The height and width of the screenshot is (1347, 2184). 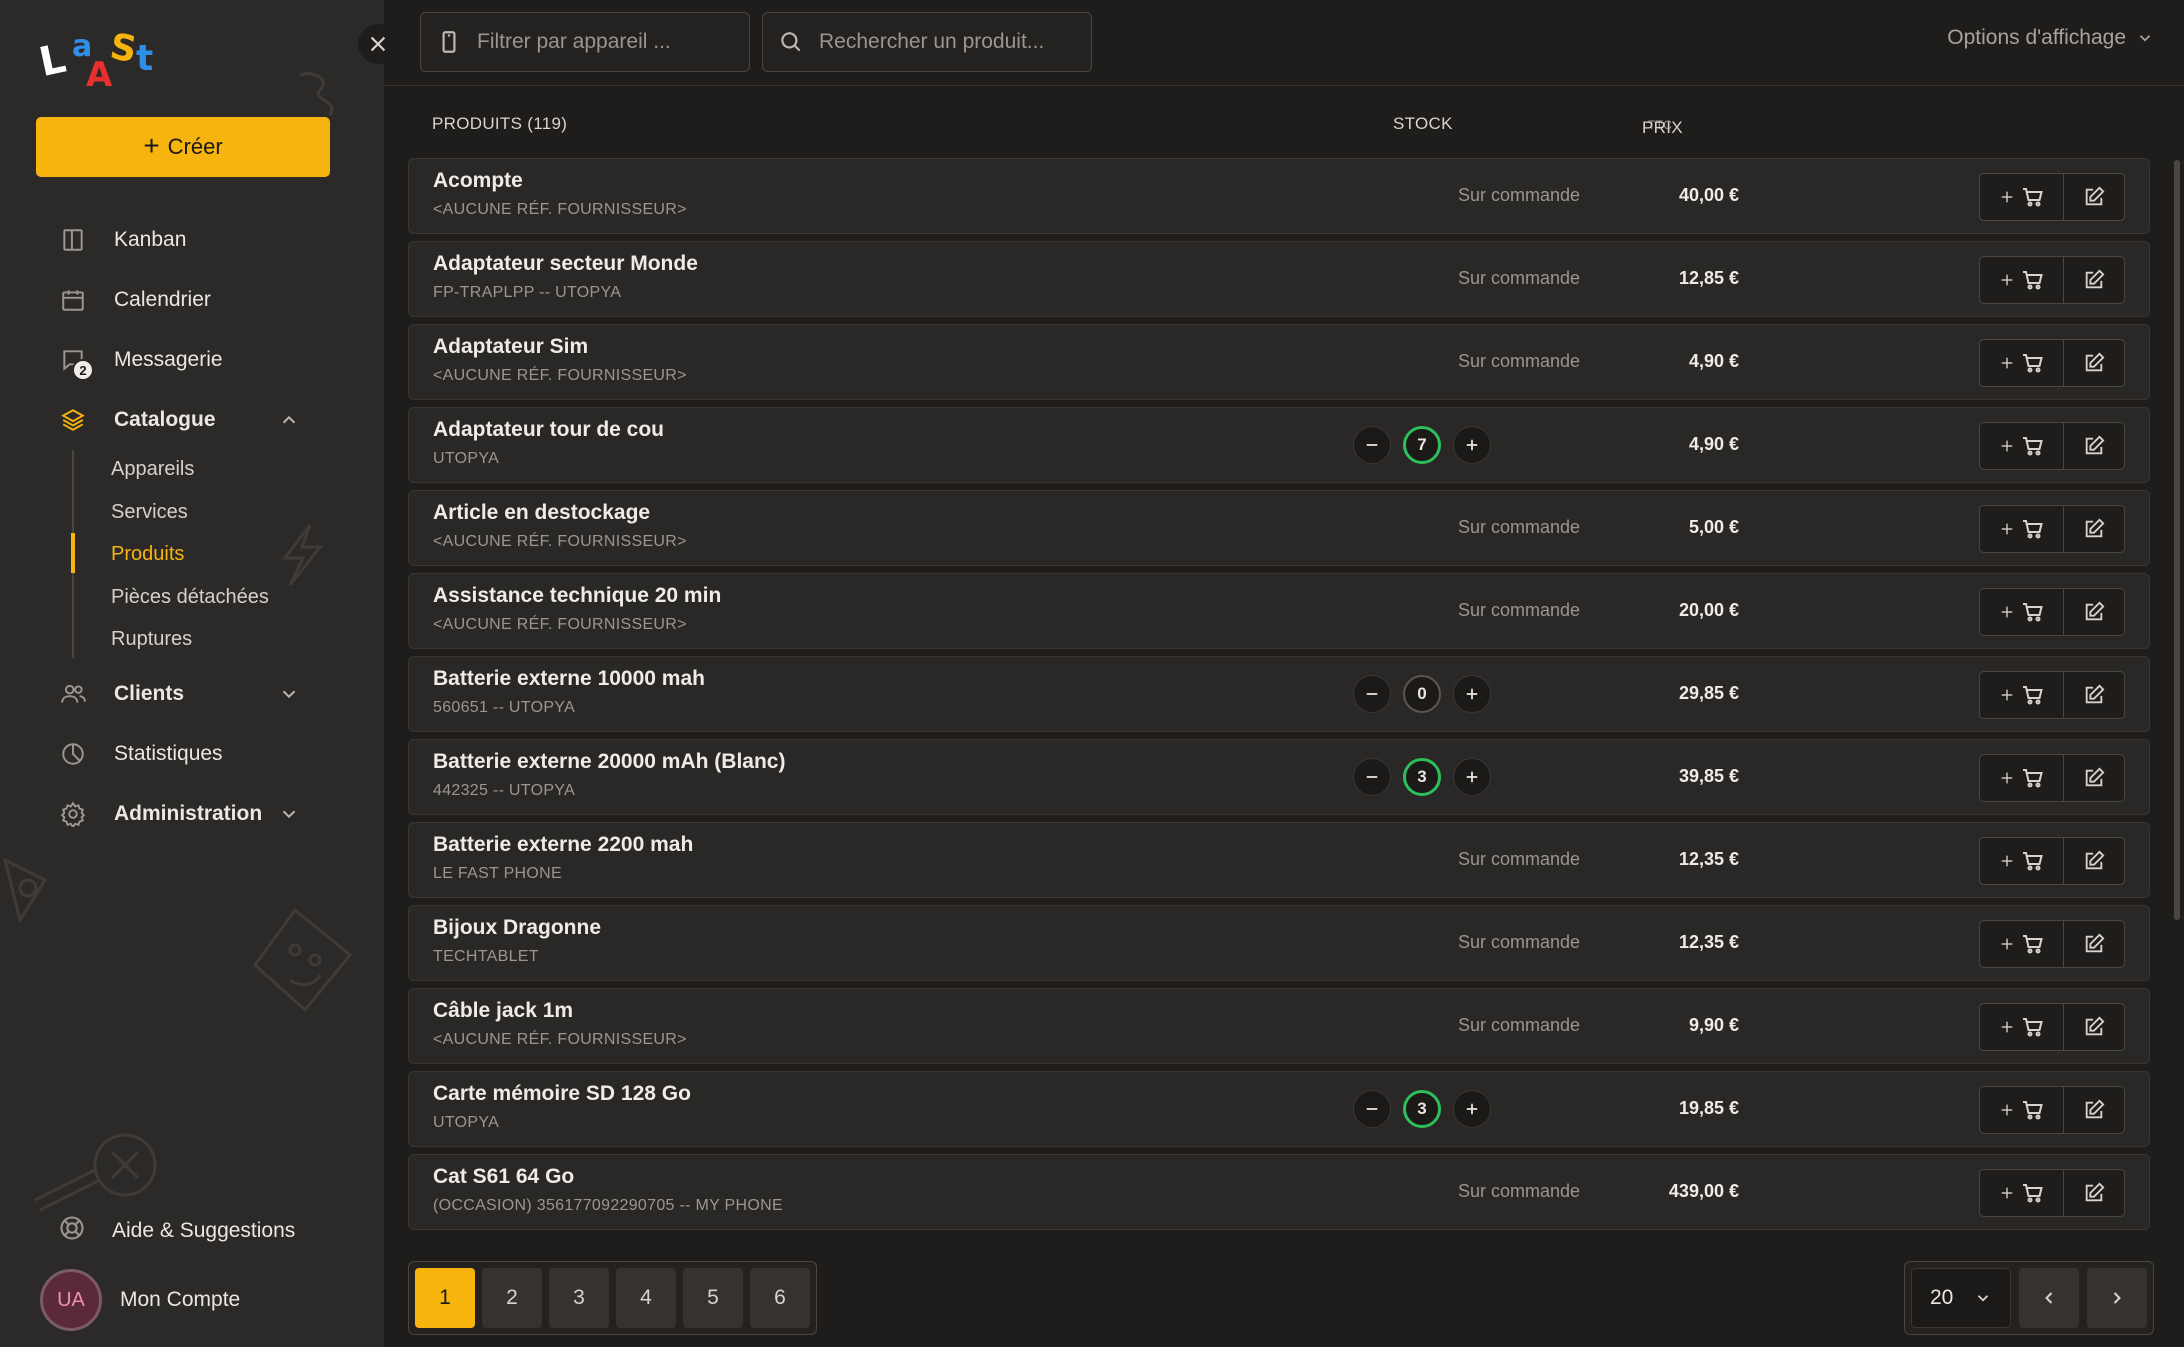 What do you see at coordinates (378, 44) in the screenshot?
I see `close-sidebar-button` at bounding box center [378, 44].